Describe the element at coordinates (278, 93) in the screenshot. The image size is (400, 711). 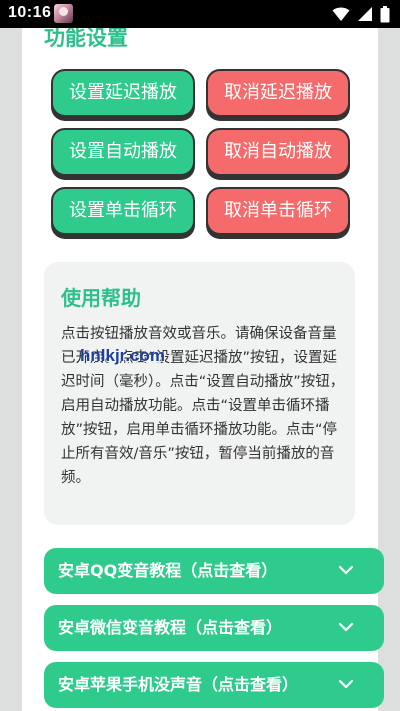
I see `cancel-delay-play-button: 取消延迟播放` at that location.